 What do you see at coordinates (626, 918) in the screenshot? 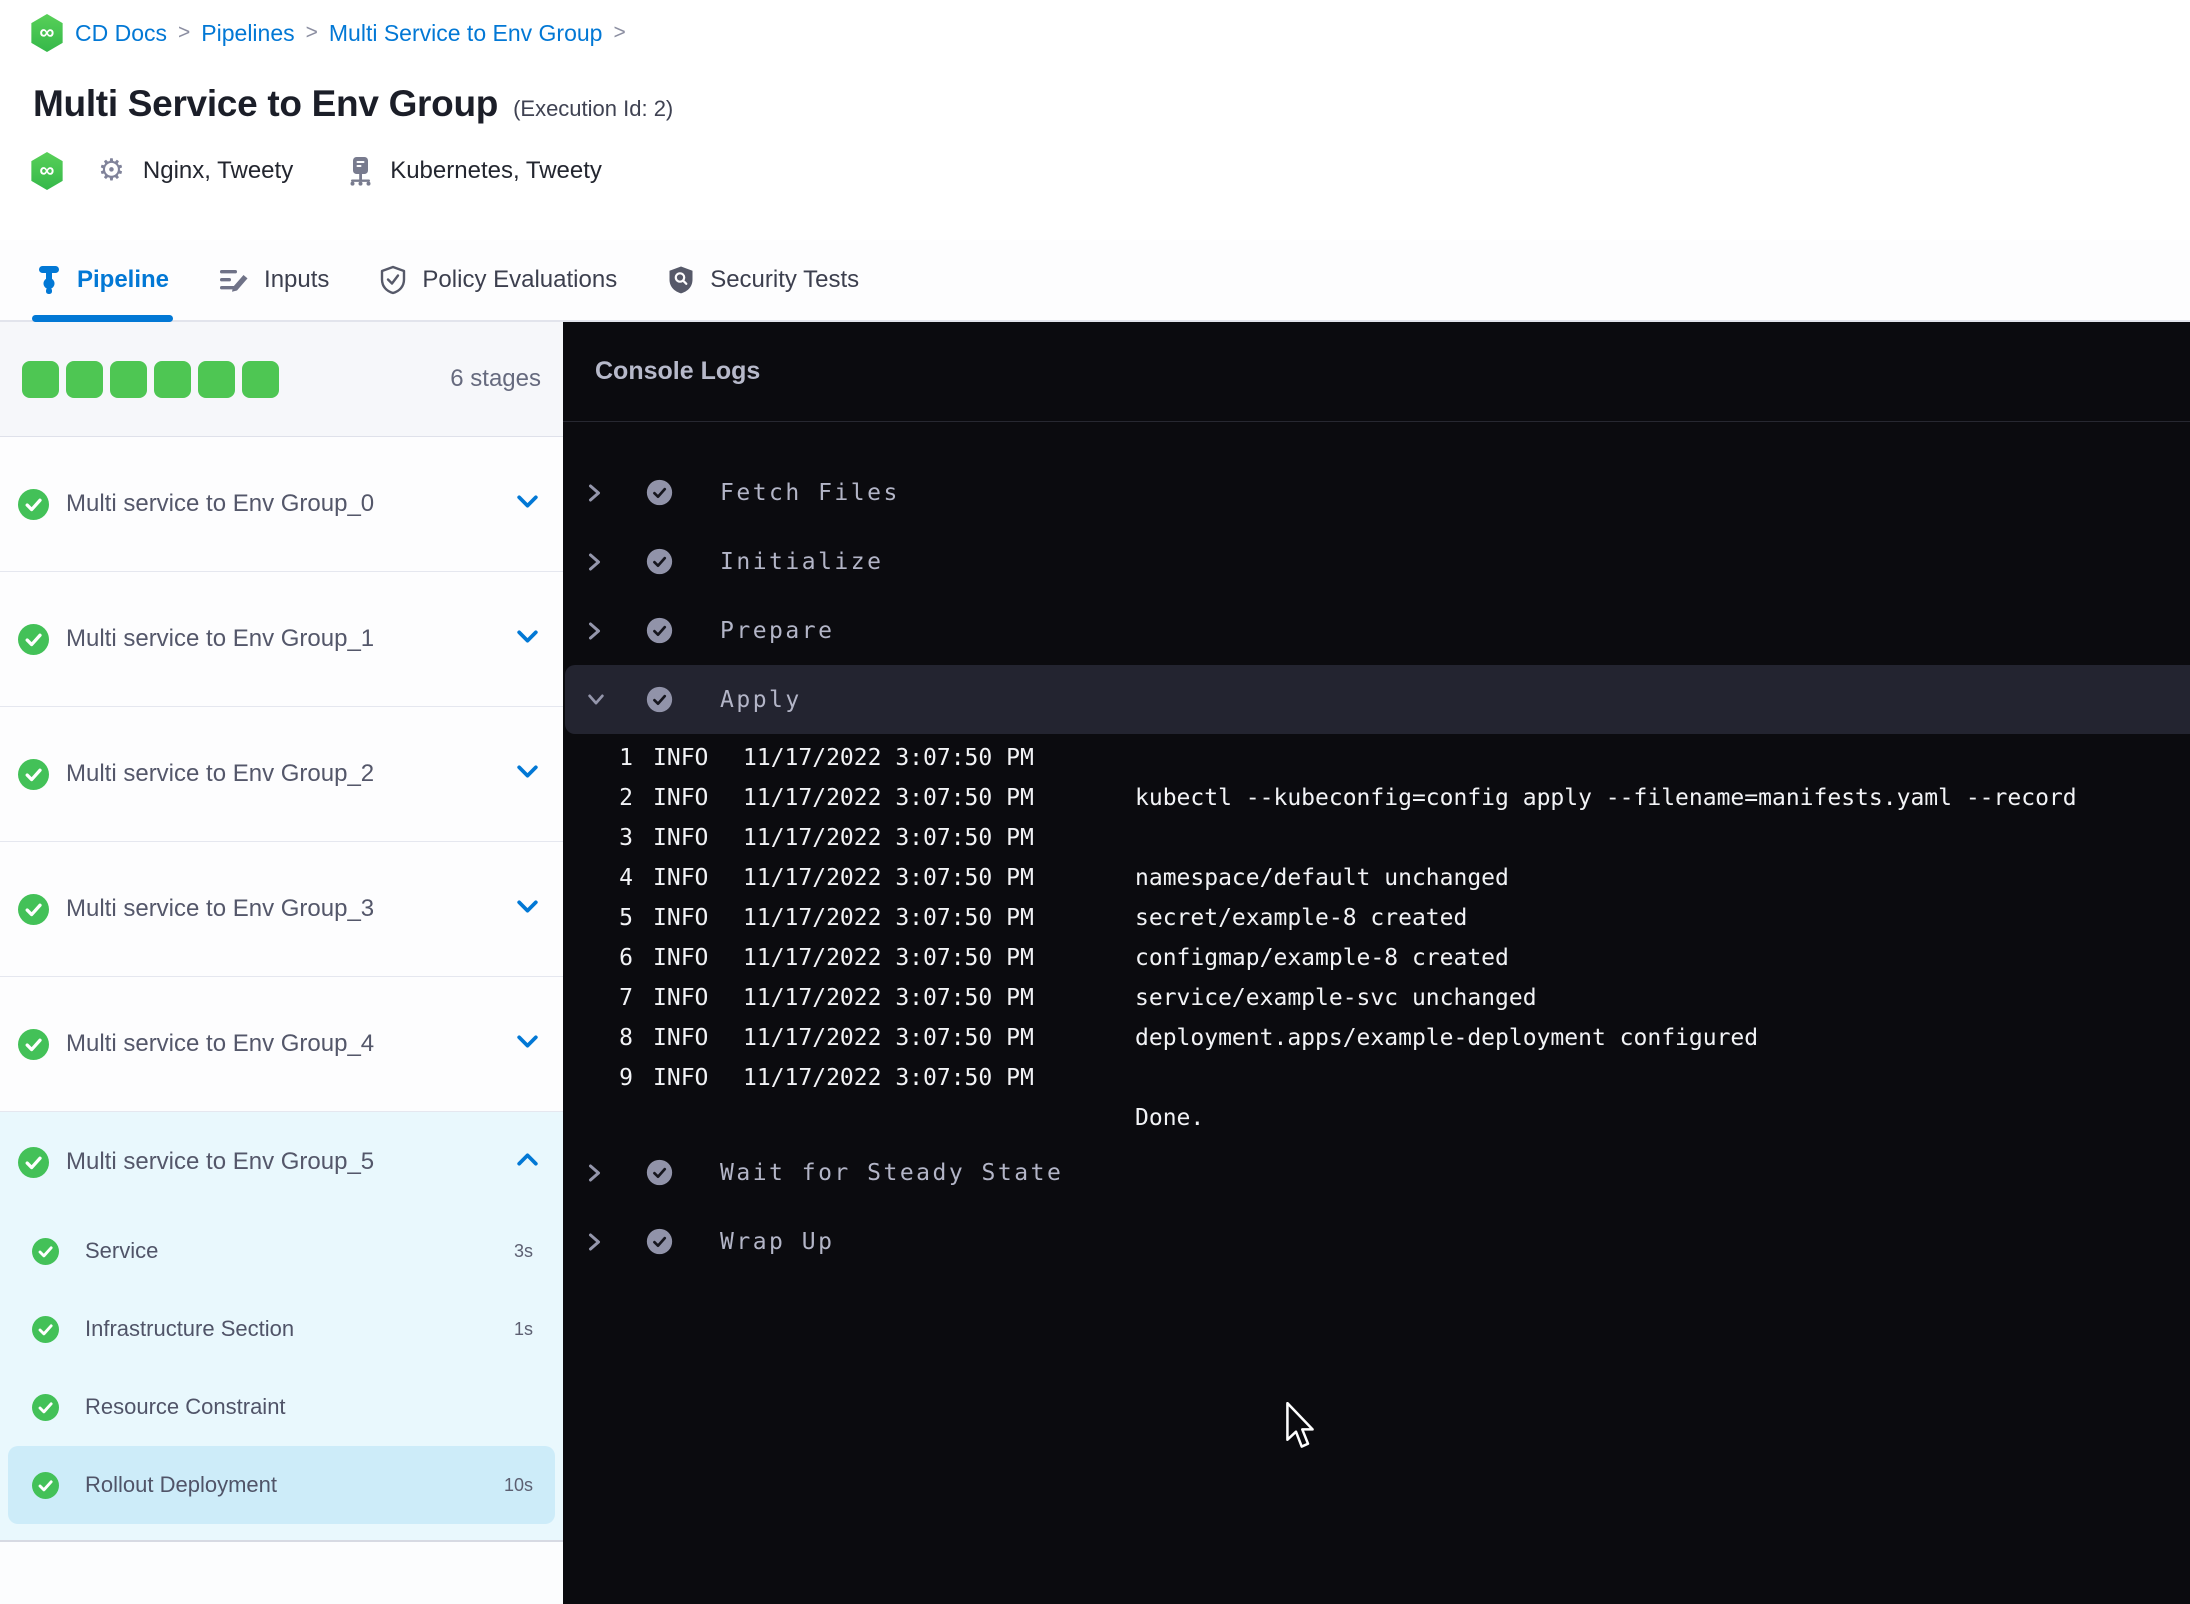
I see `log-line-number: 5` at bounding box center [626, 918].